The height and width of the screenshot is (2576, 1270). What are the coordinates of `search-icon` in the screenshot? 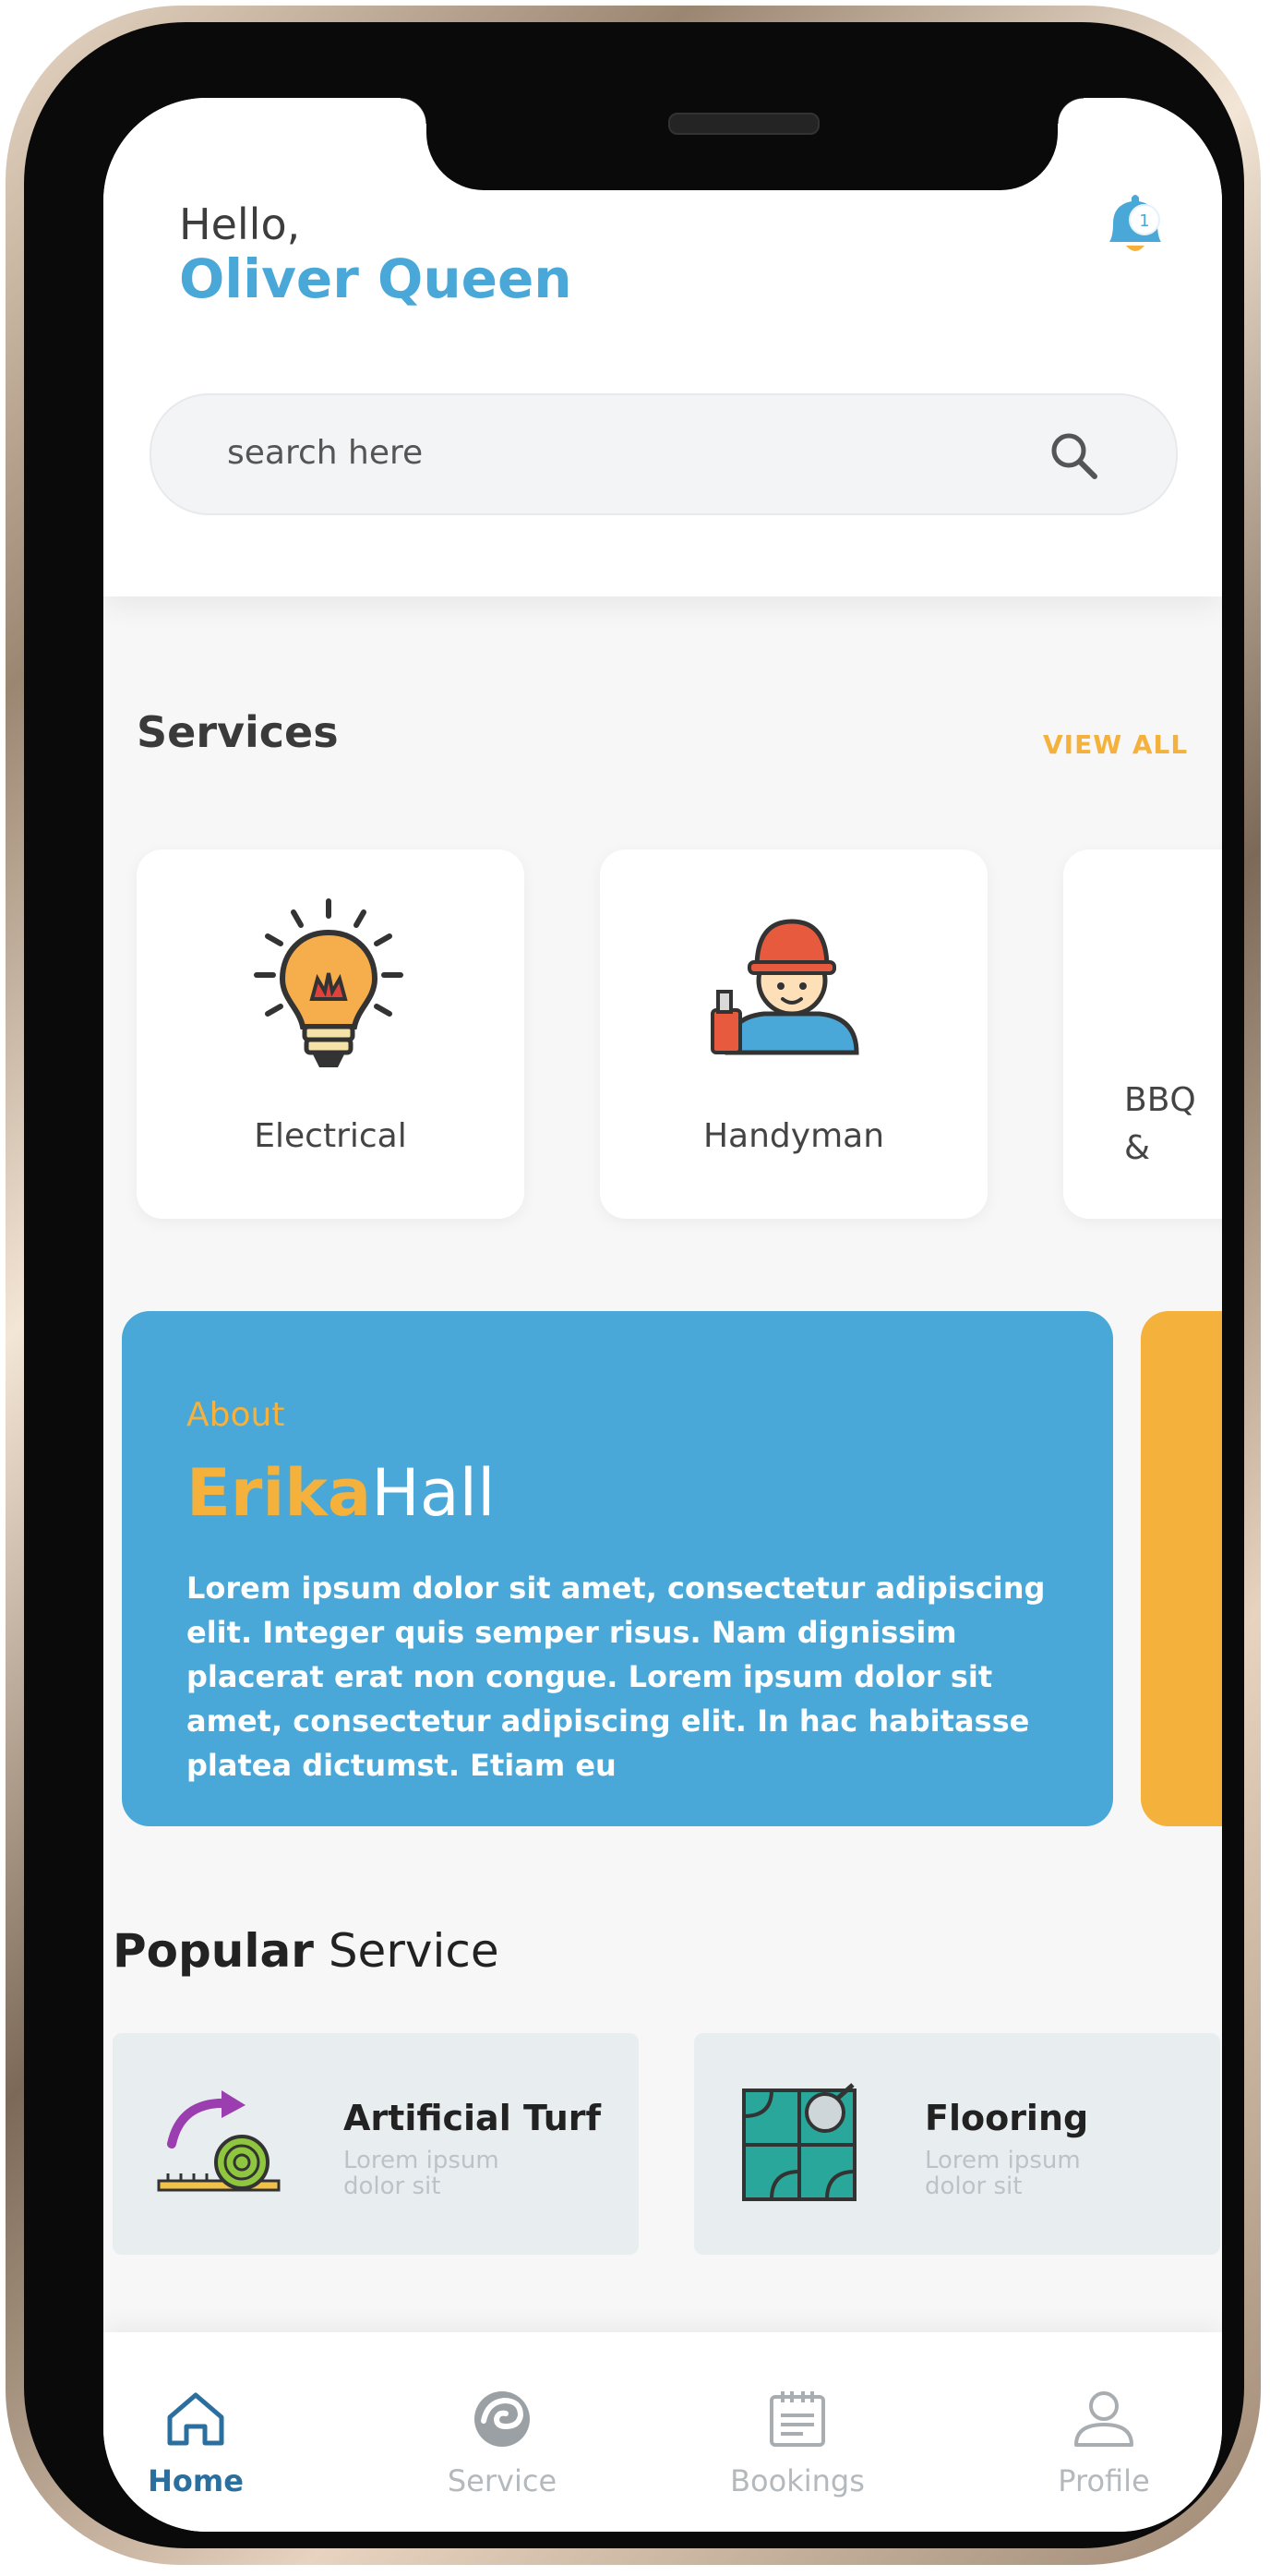 It's located at (1074, 456).